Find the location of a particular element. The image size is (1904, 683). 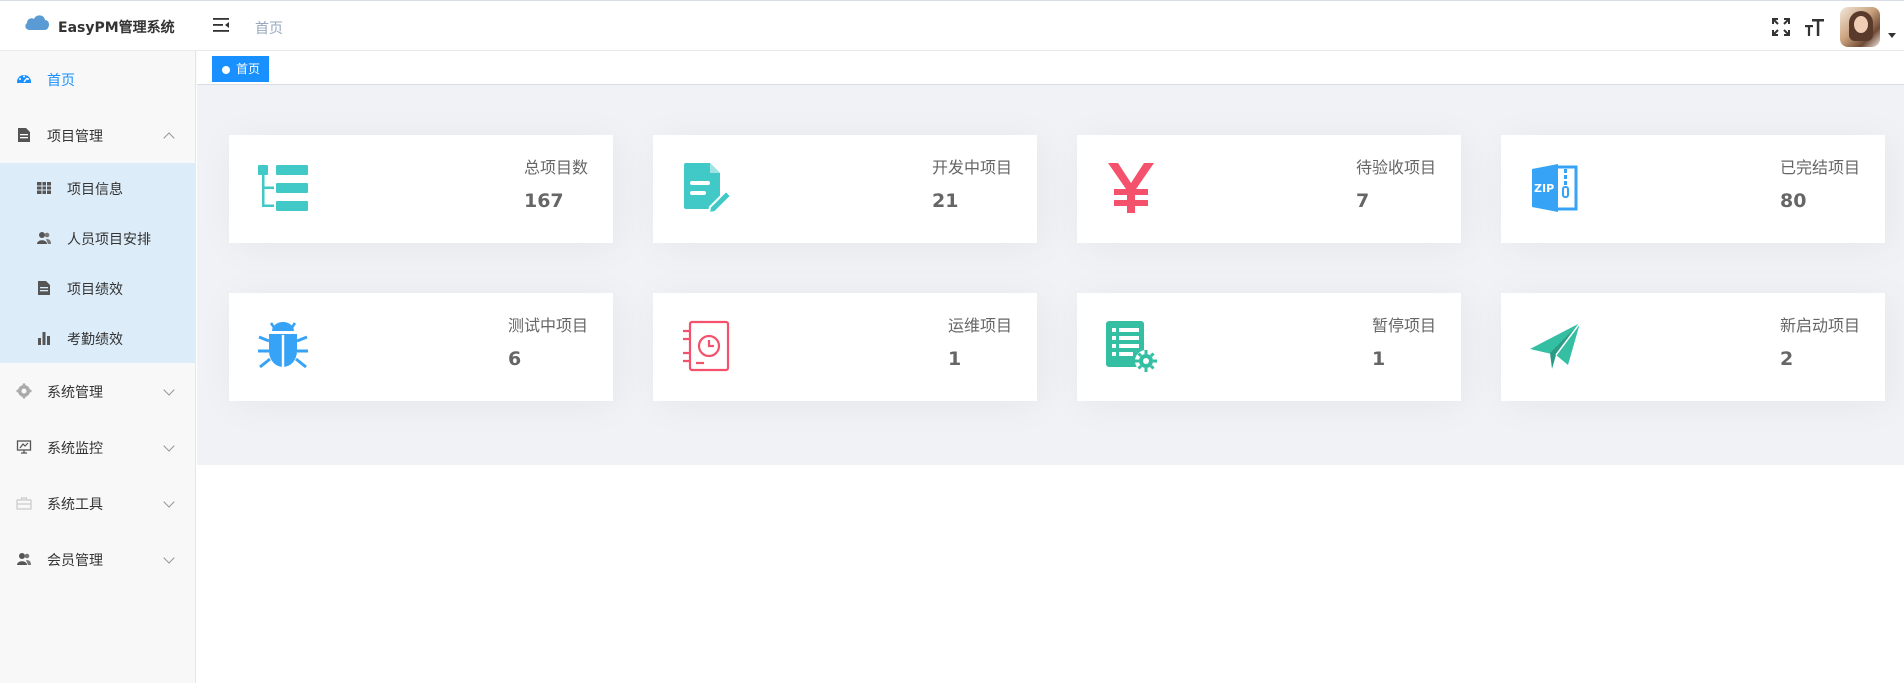

sidebar-item-attendance-performance: 考勤绩效 is located at coordinates (98, 338).